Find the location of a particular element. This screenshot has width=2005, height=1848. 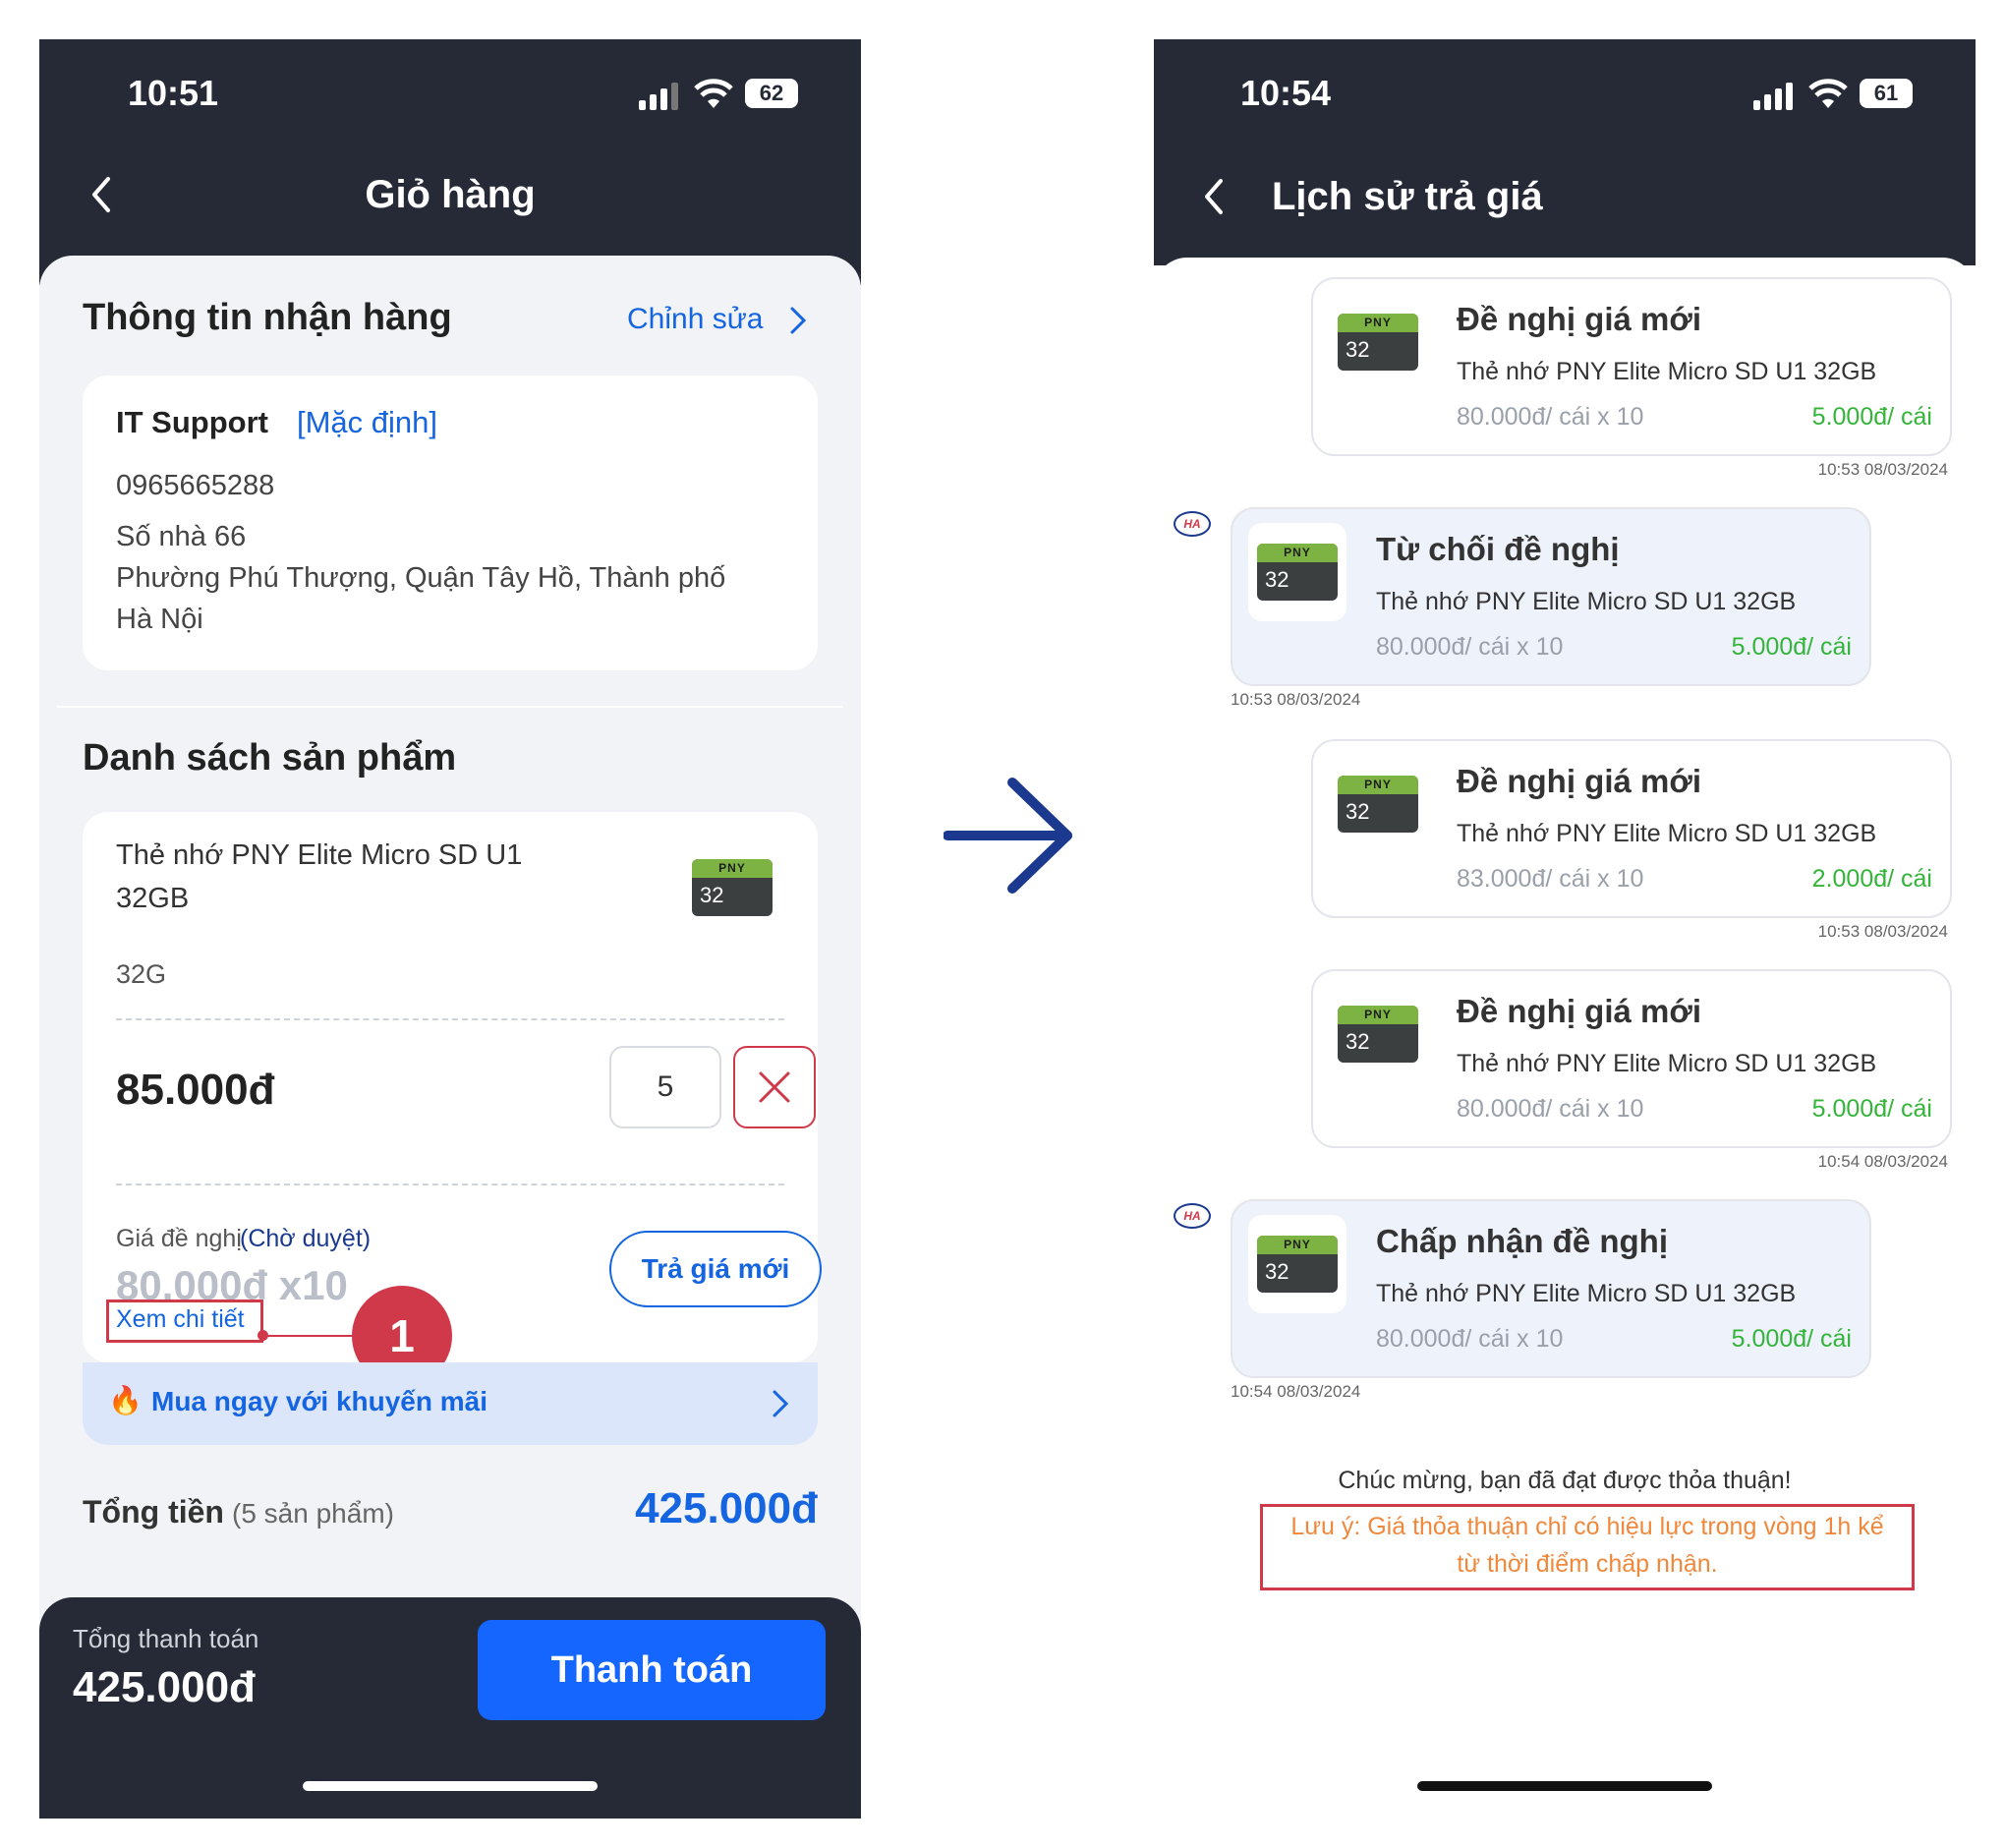

receiver-phone: 0965665288 is located at coordinates (195, 486).